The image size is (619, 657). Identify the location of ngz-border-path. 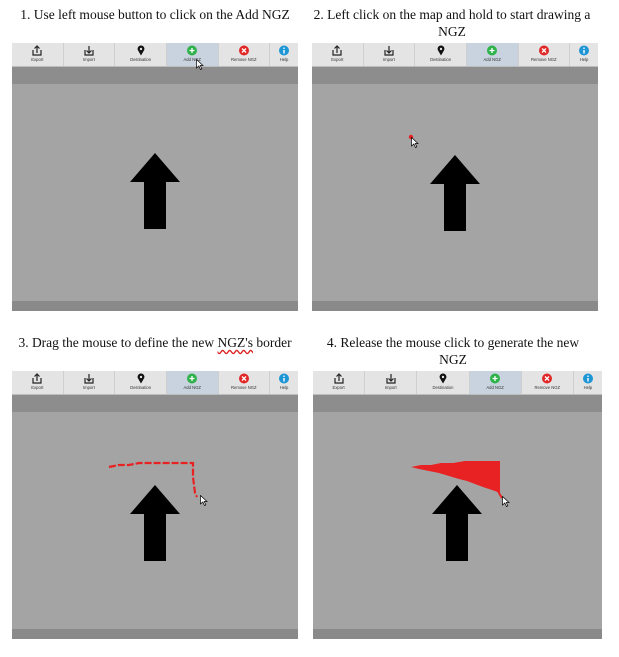
(153, 479).